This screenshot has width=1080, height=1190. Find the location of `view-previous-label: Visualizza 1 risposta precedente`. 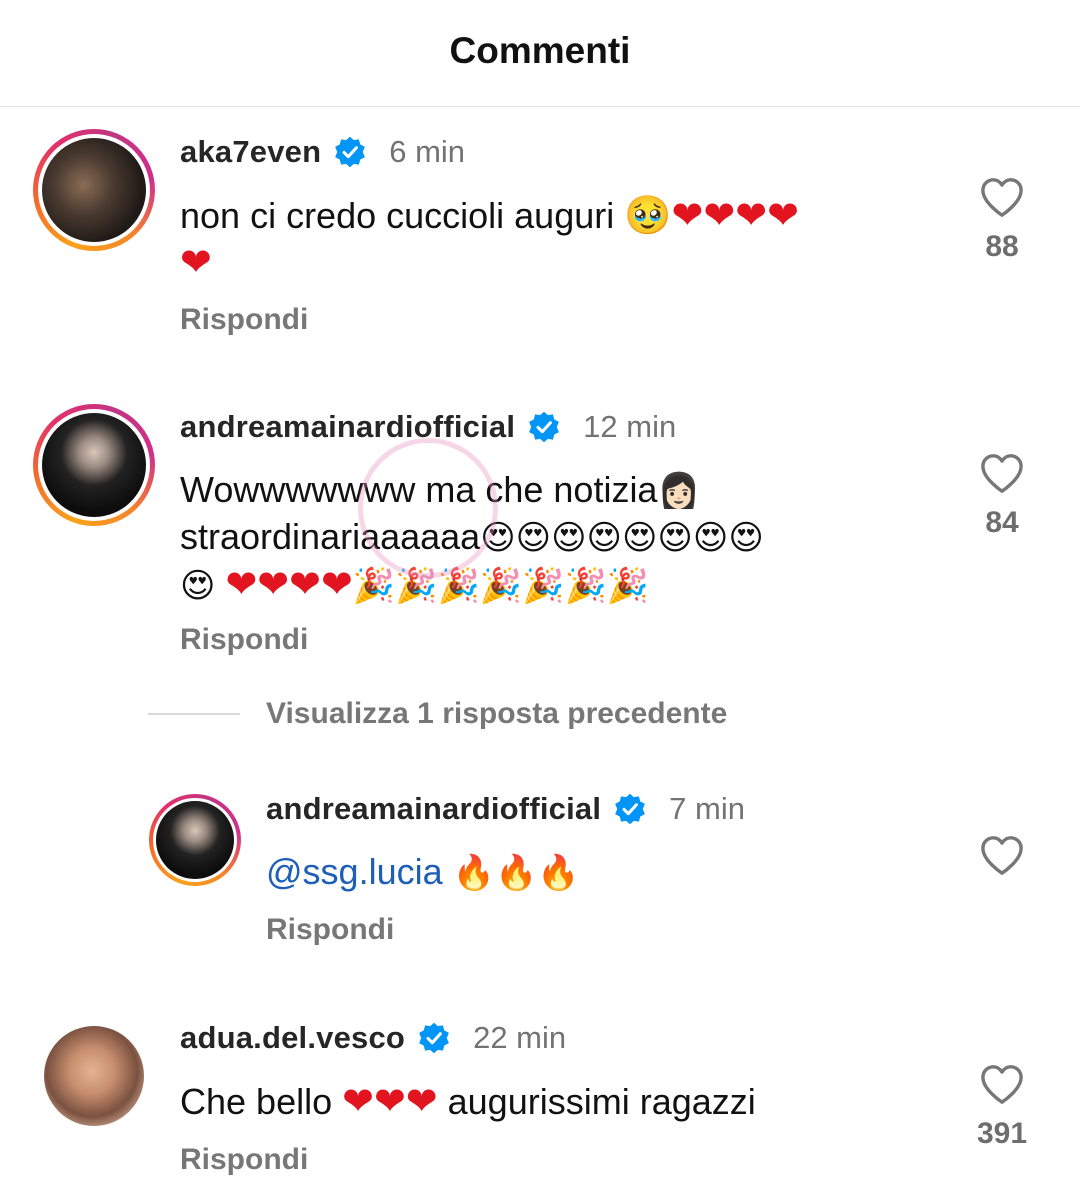

view-previous-label: Visualizza 1 risposta precedente is located at coordinates (497, 713).